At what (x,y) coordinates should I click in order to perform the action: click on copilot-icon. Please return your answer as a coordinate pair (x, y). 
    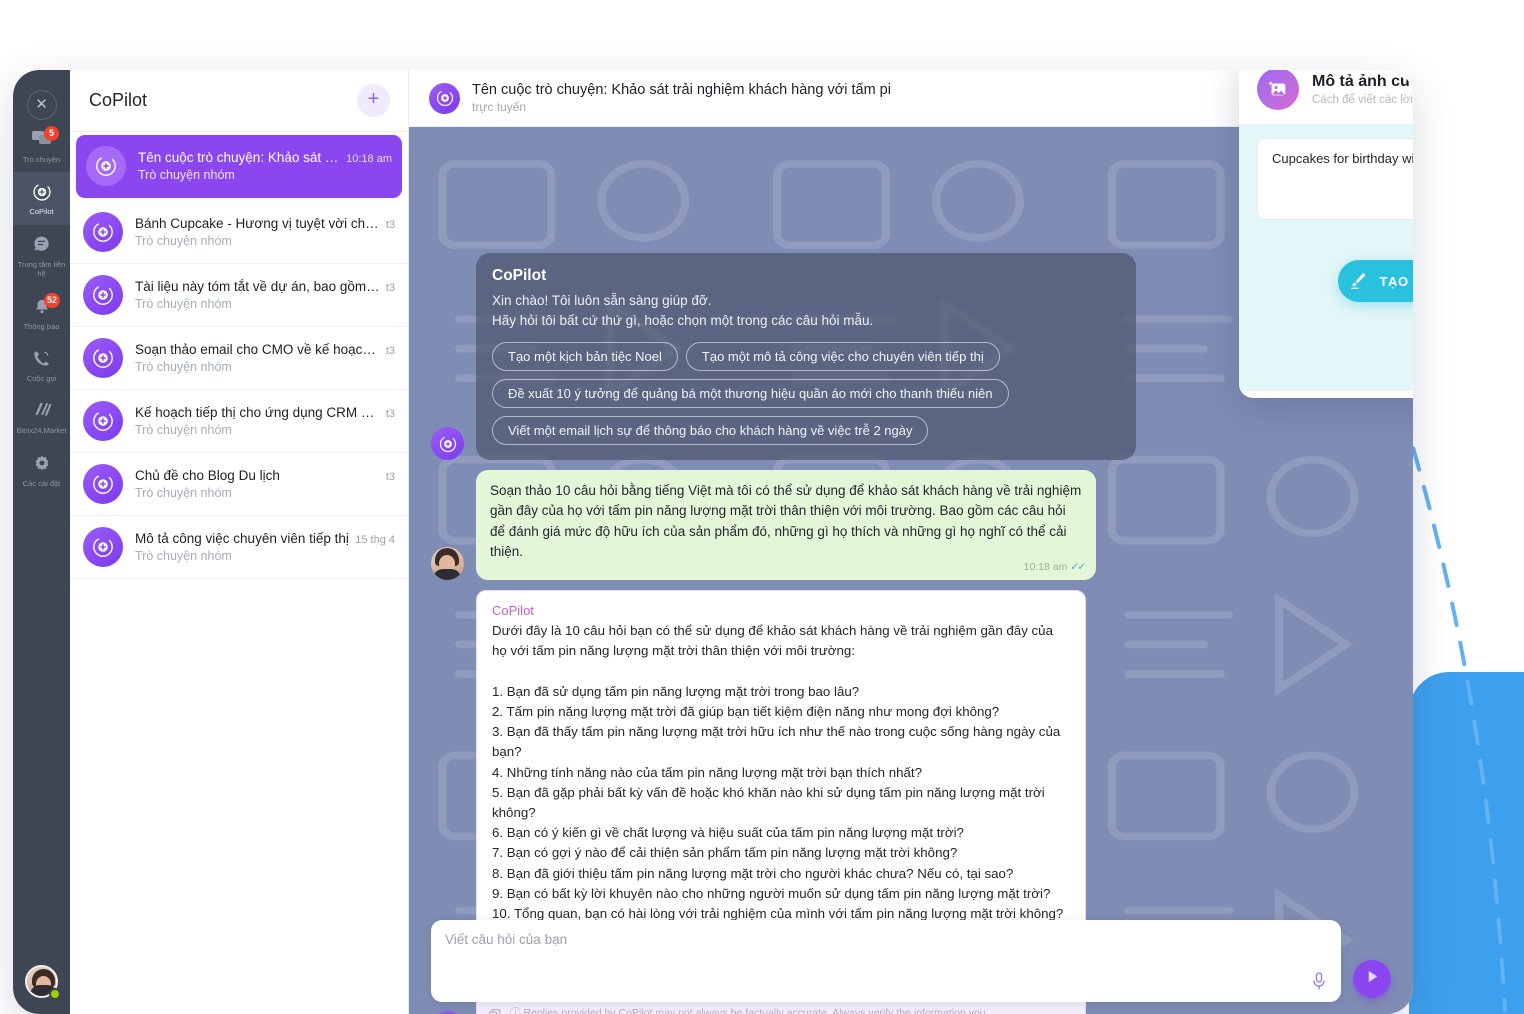
    Looking at the image, I should click on (41, 193).